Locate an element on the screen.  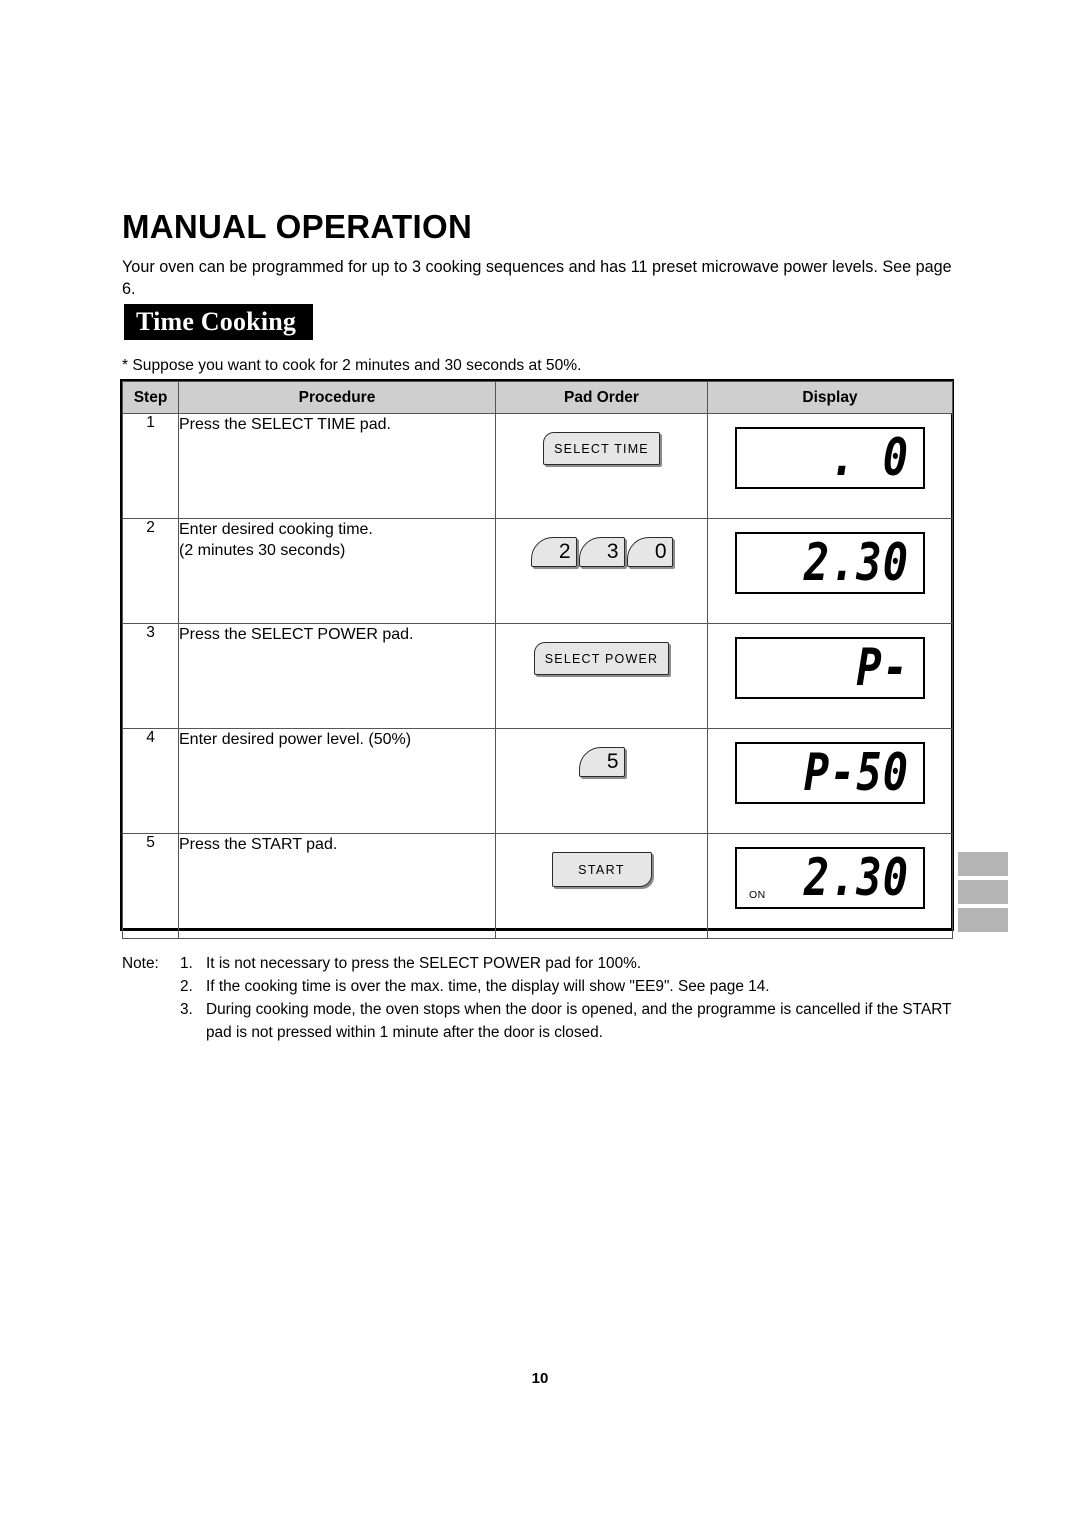
lcd-display: P- is located at coordinates (830, 668).